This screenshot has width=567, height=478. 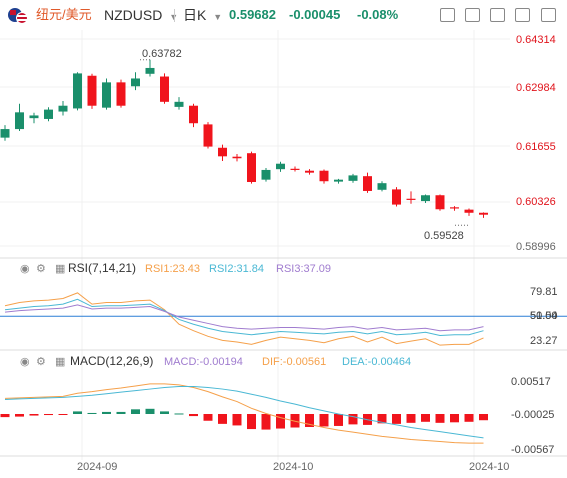 I want to click on low-annotation-label: 0.59528, so click(x=444, y=236).